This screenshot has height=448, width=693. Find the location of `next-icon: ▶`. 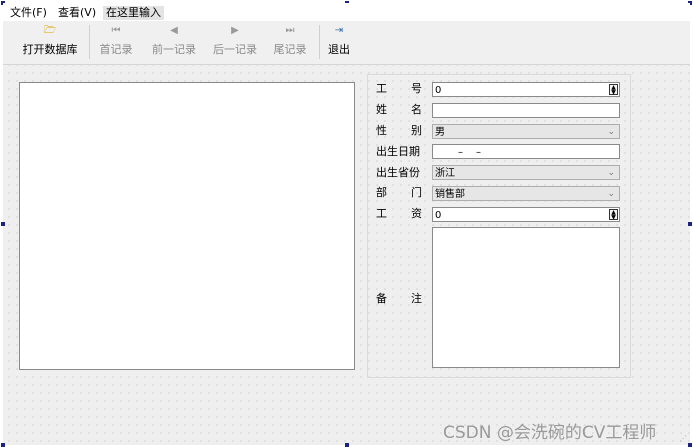

next-icon: ▶ is located at coordinates (235, 30).